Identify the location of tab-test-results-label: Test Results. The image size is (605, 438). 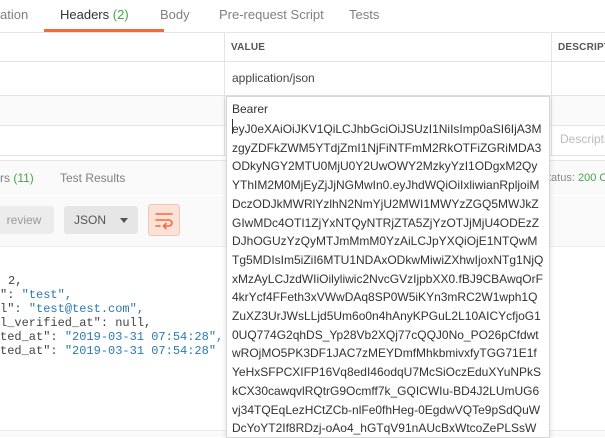
(93, 178).